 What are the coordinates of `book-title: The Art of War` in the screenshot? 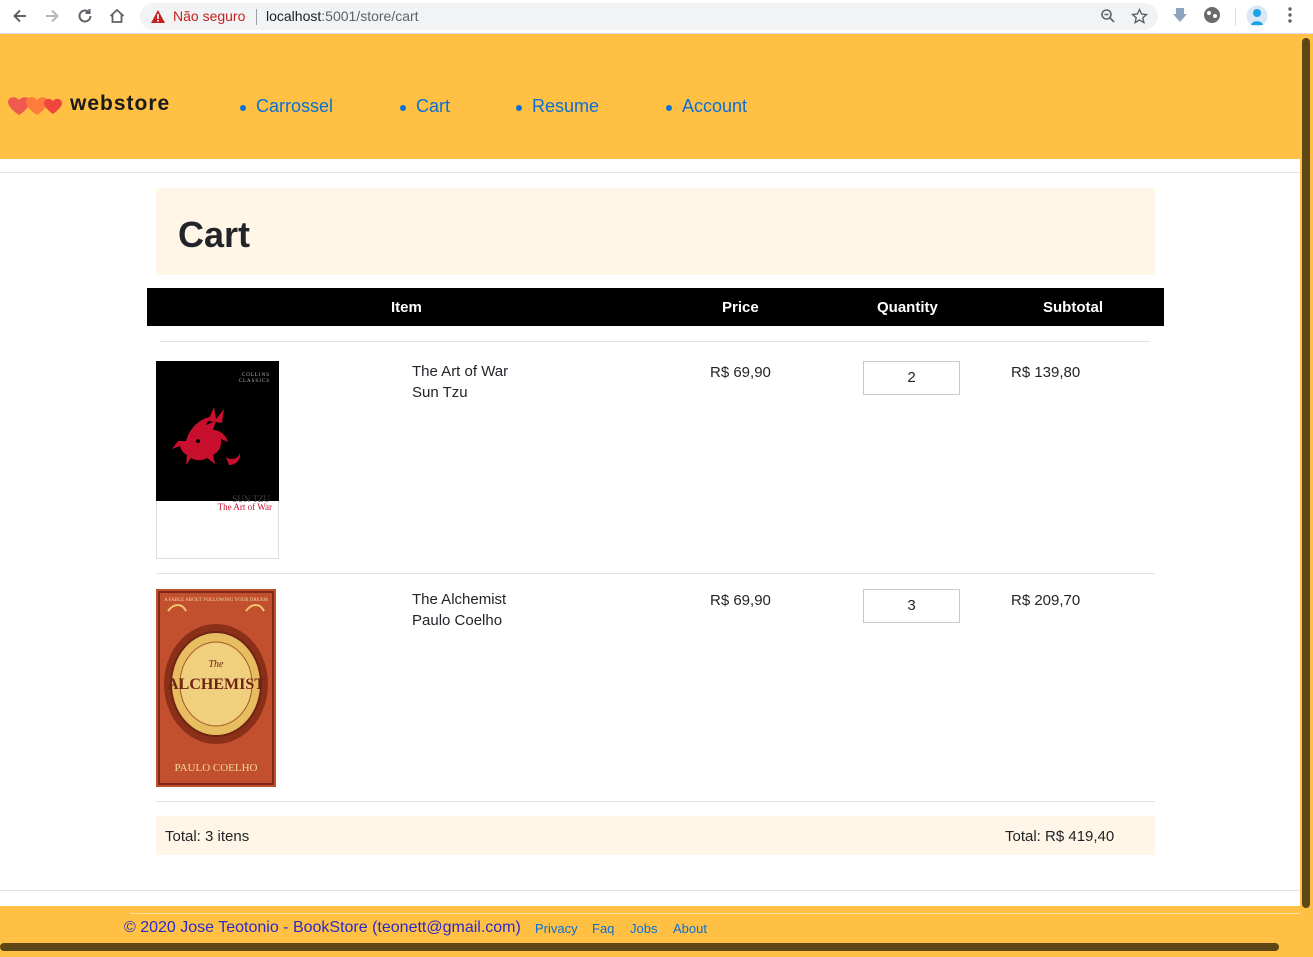 It's located at (460, 371).